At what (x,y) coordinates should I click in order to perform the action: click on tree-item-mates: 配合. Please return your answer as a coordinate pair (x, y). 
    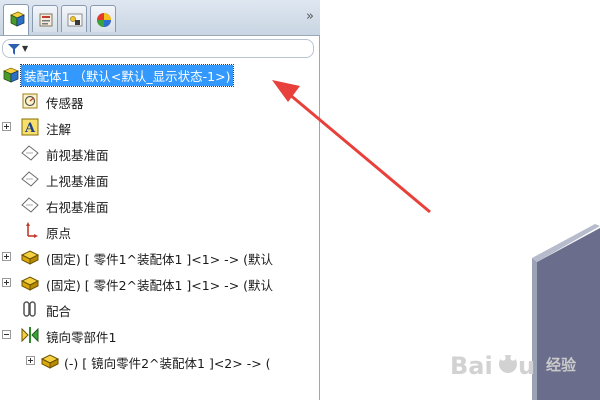
    Looking at the image, I should click on (160, 308).